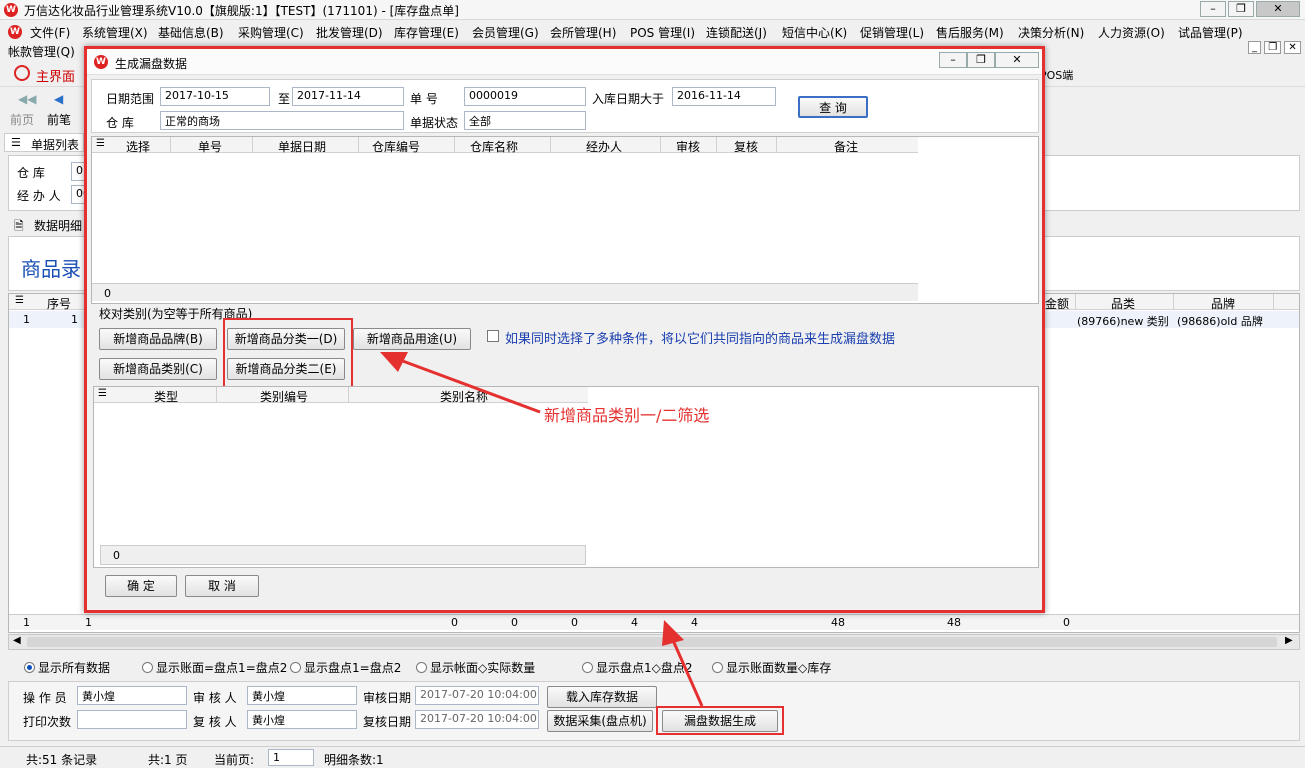 The image size is (1305, 768). I want to click on annotation-arrows, so click(542, 529).